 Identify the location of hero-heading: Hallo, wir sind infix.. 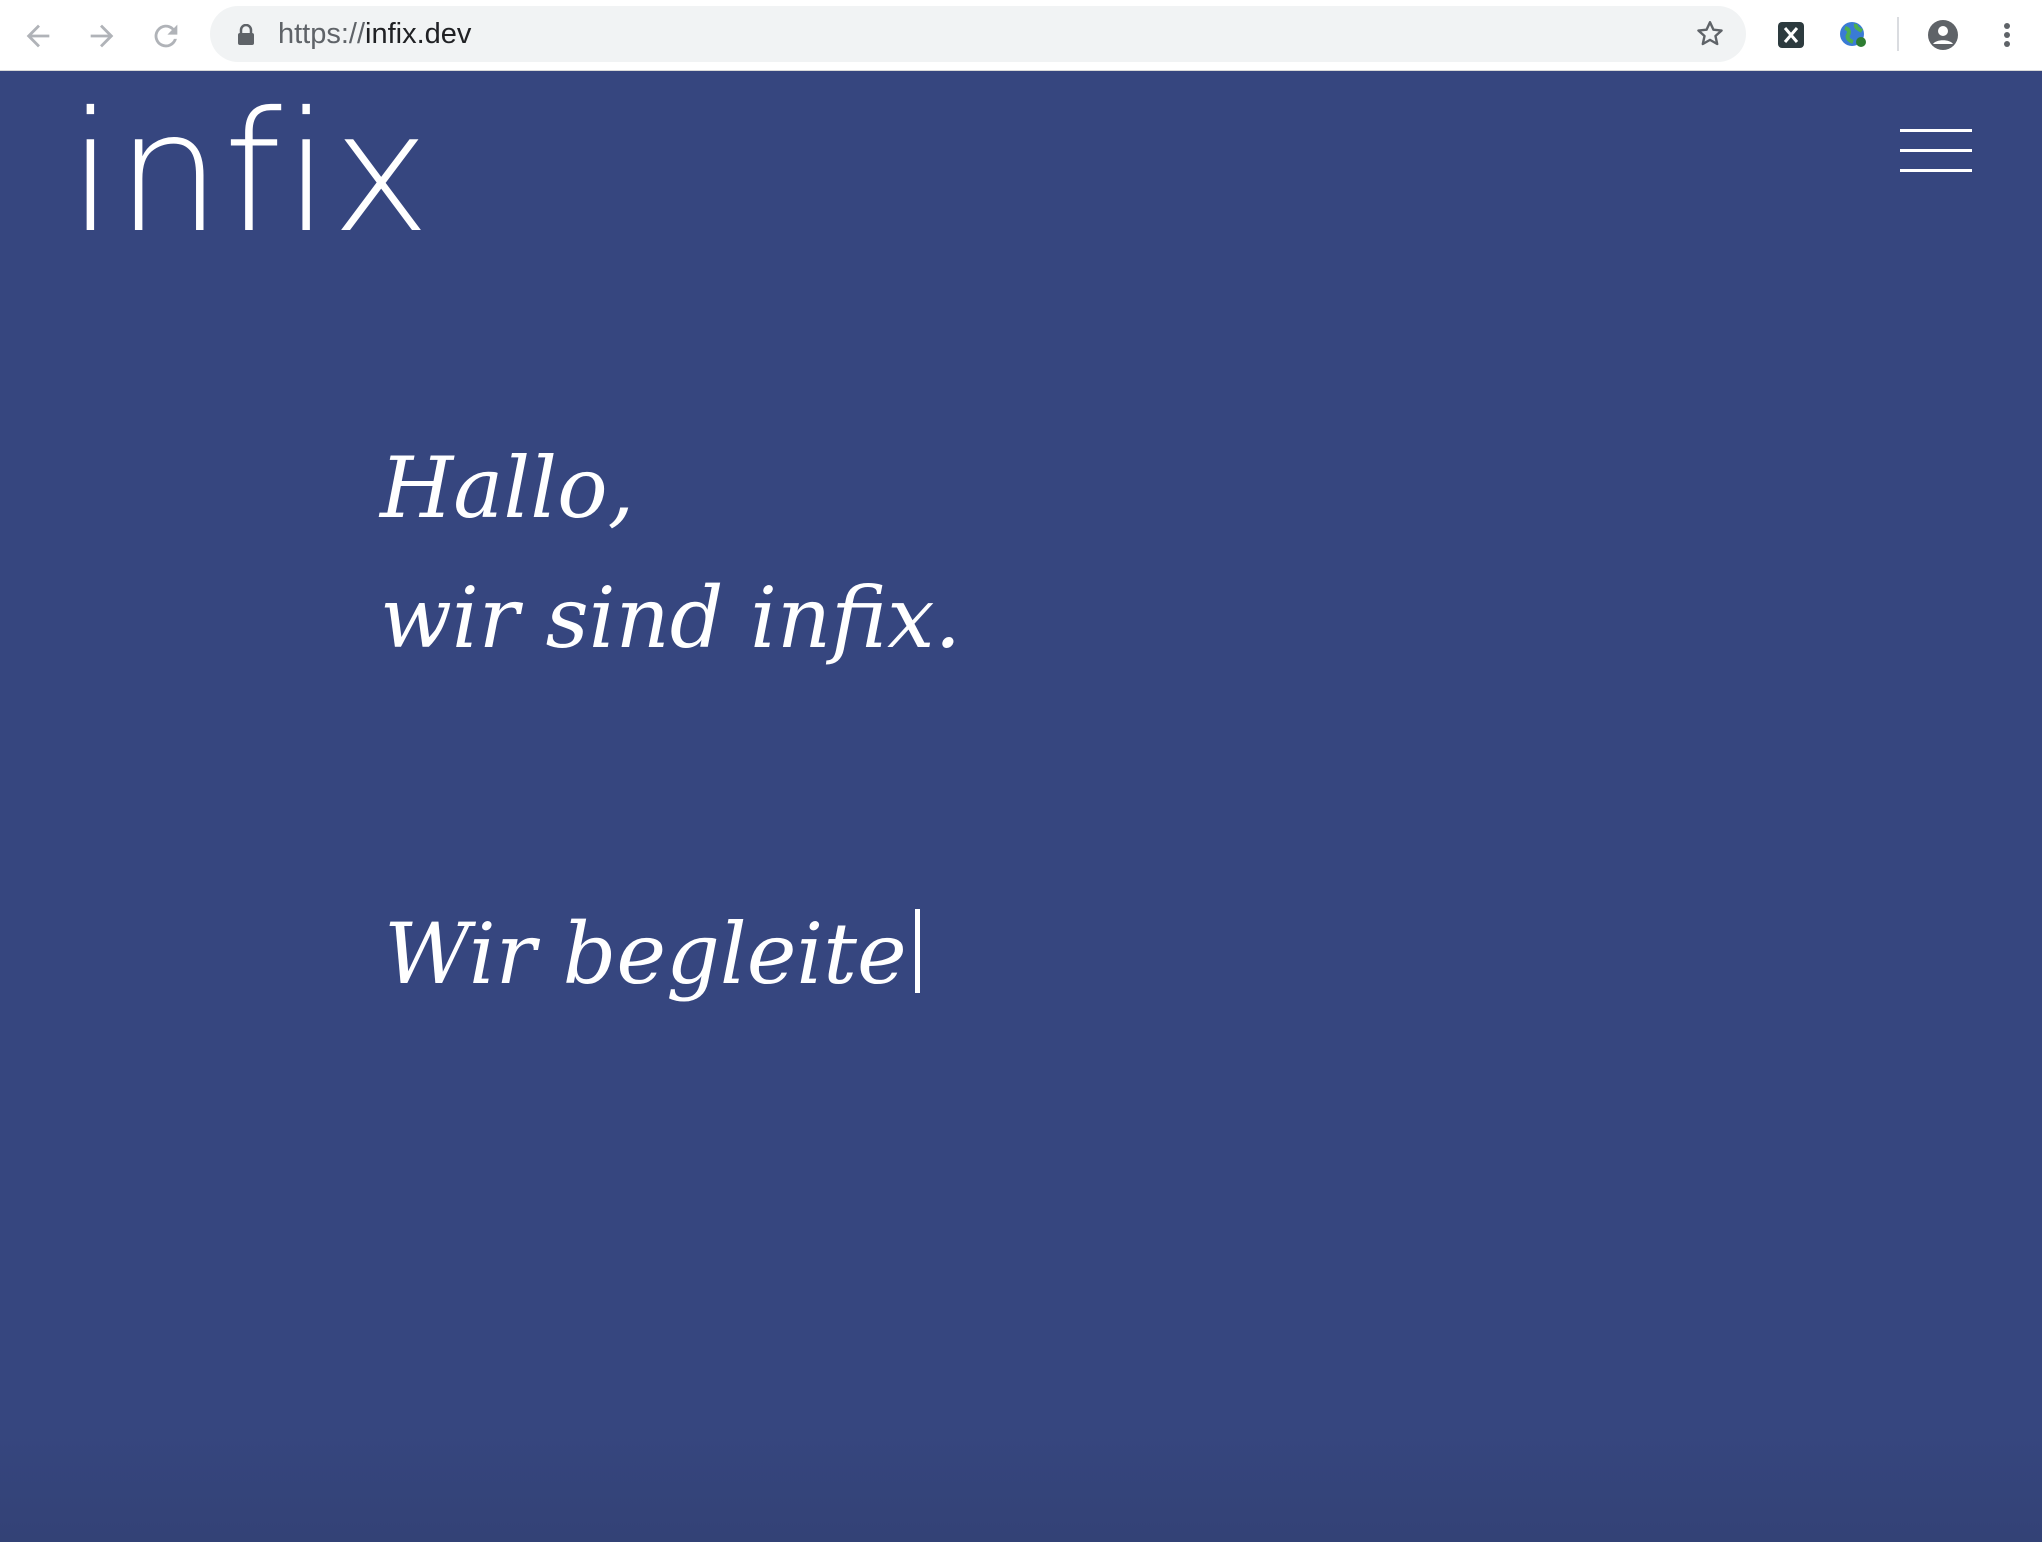
(670, 553).